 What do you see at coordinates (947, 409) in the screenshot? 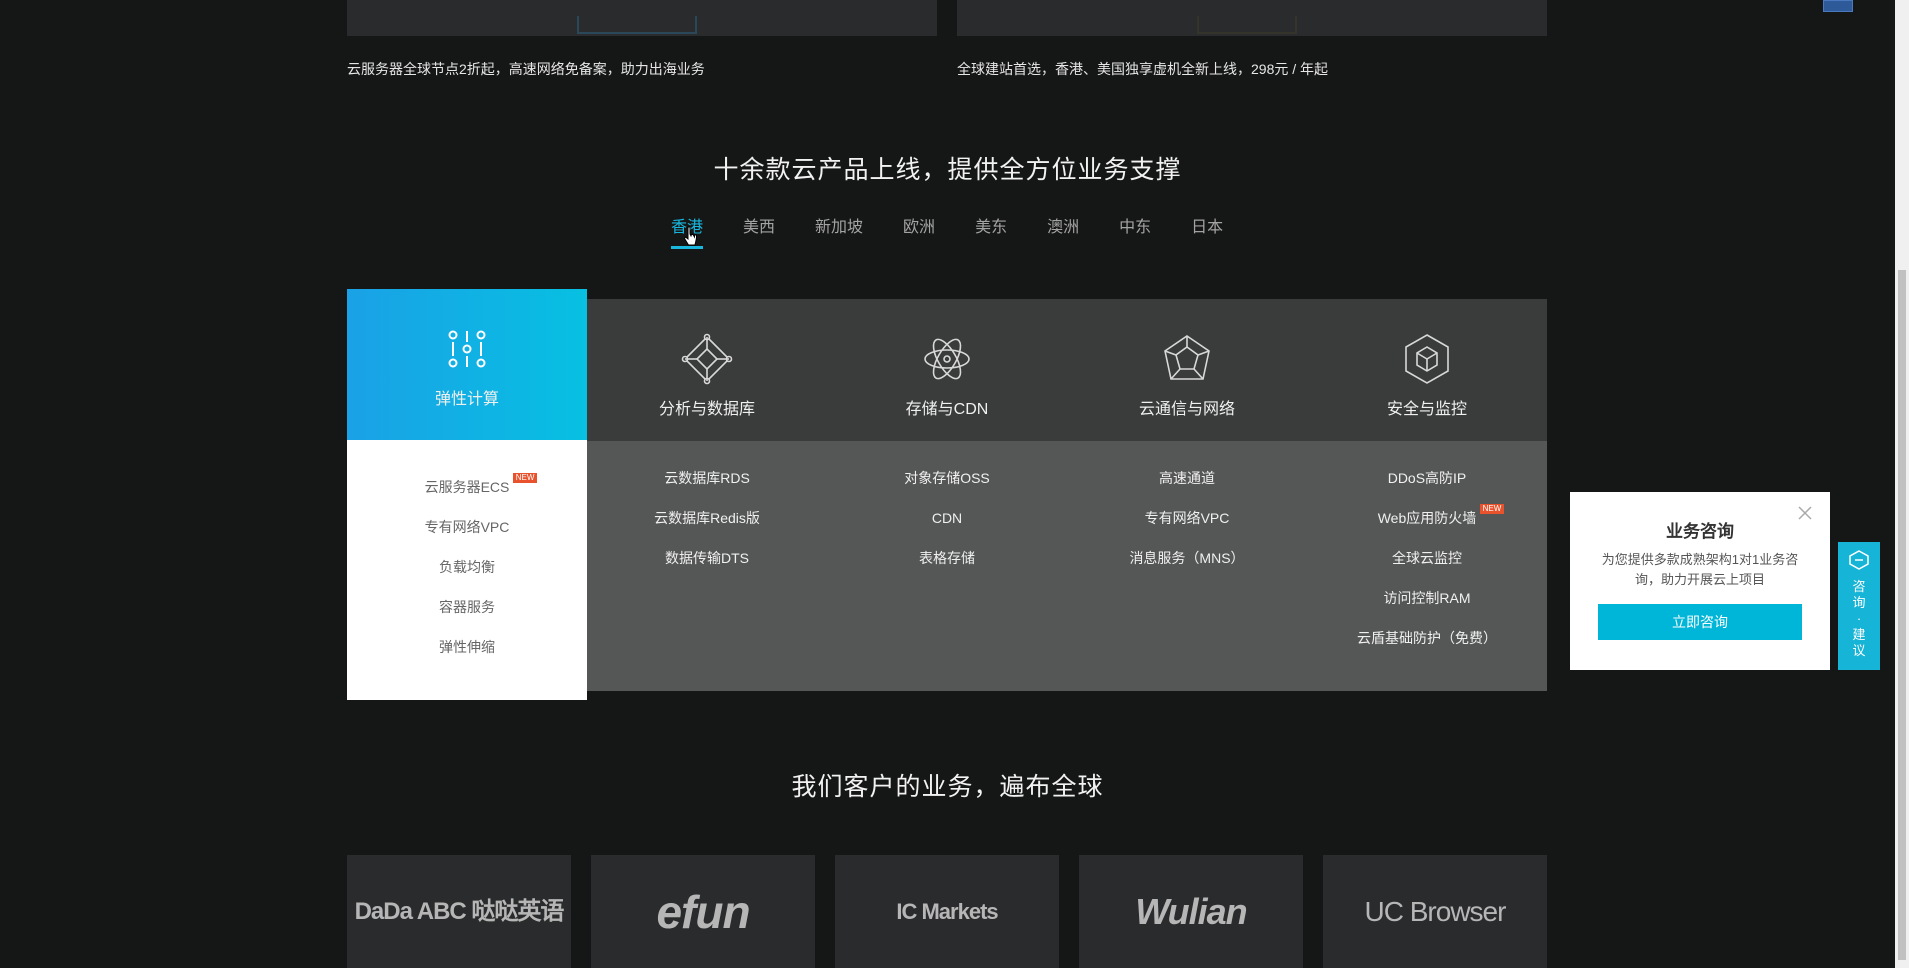
I see `product-column-title: 存储与CDN` at bounding box center [947, 409].